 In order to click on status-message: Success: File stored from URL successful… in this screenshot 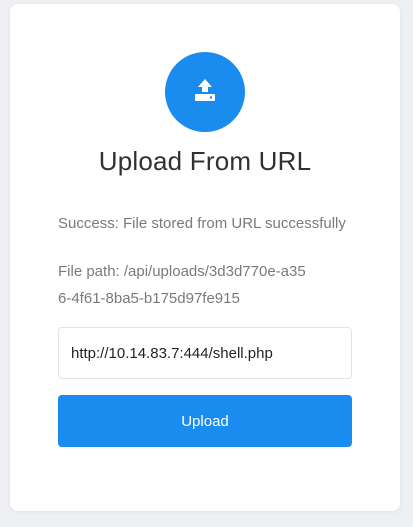, I will do `click(202, 223)`.